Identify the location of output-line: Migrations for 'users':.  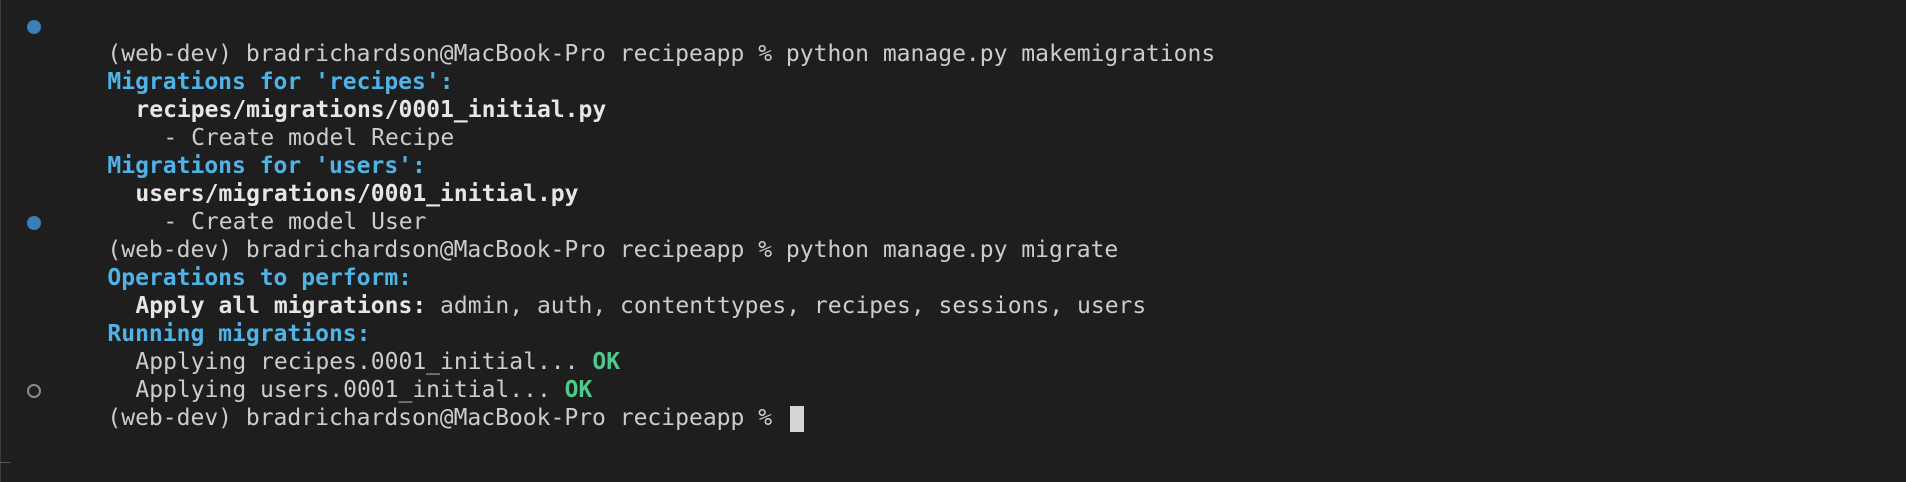
(953, 151).